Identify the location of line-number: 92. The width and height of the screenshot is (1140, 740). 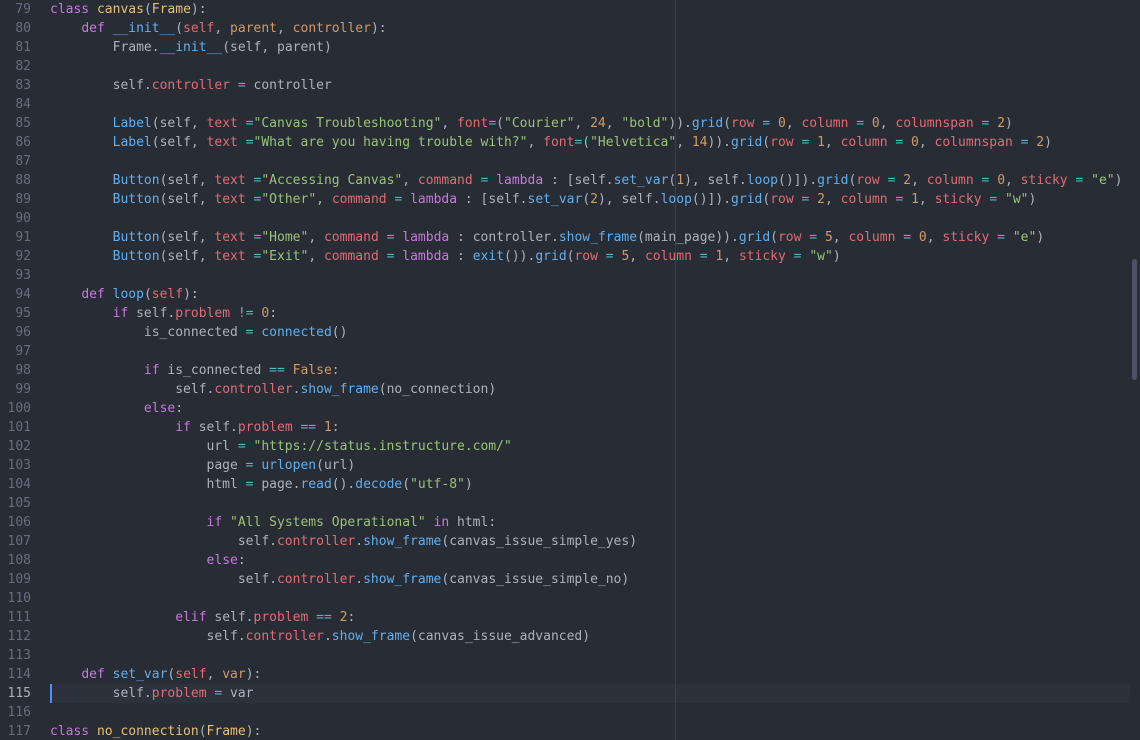
(15, 256).